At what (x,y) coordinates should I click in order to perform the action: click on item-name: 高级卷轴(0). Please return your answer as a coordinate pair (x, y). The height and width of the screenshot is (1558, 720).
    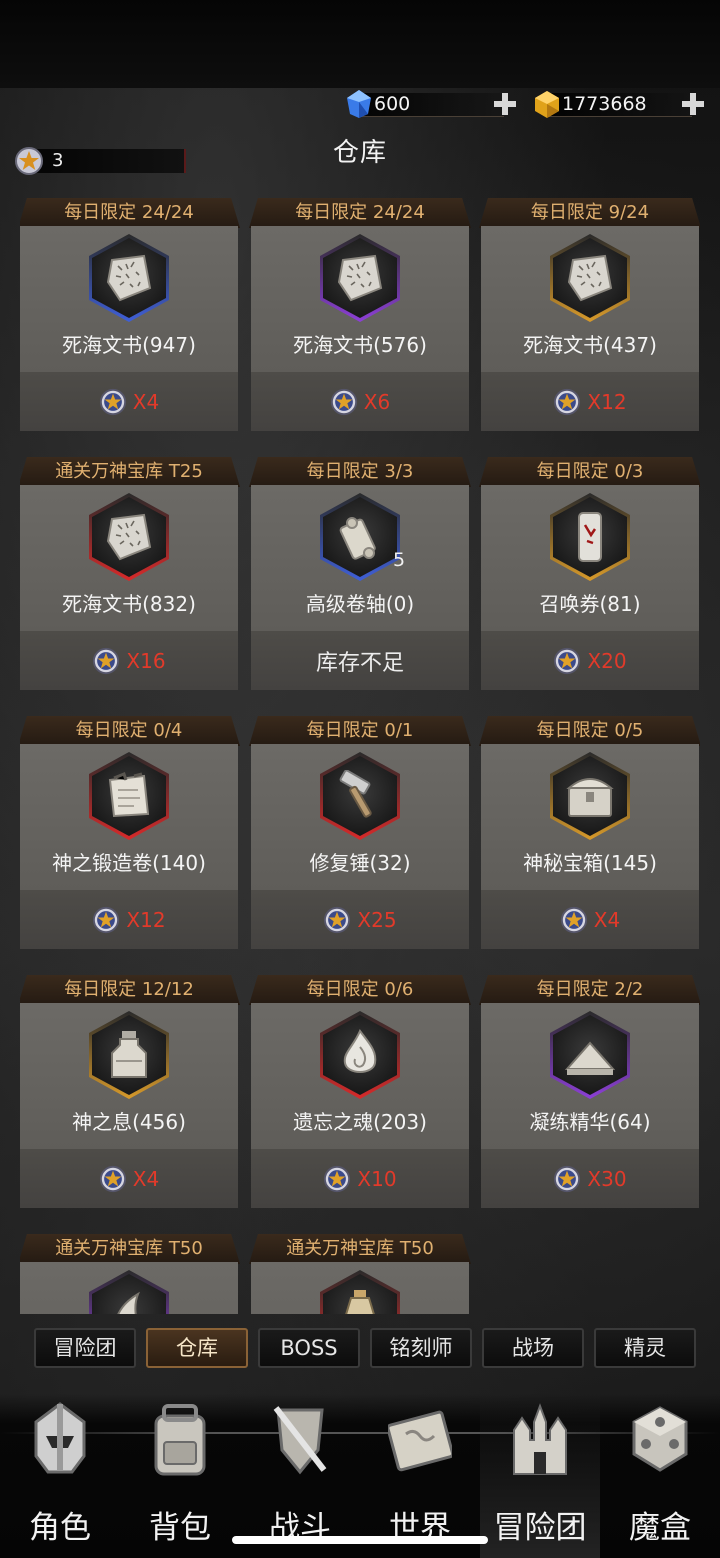
    Looking at the image, I should click on (360, 604).